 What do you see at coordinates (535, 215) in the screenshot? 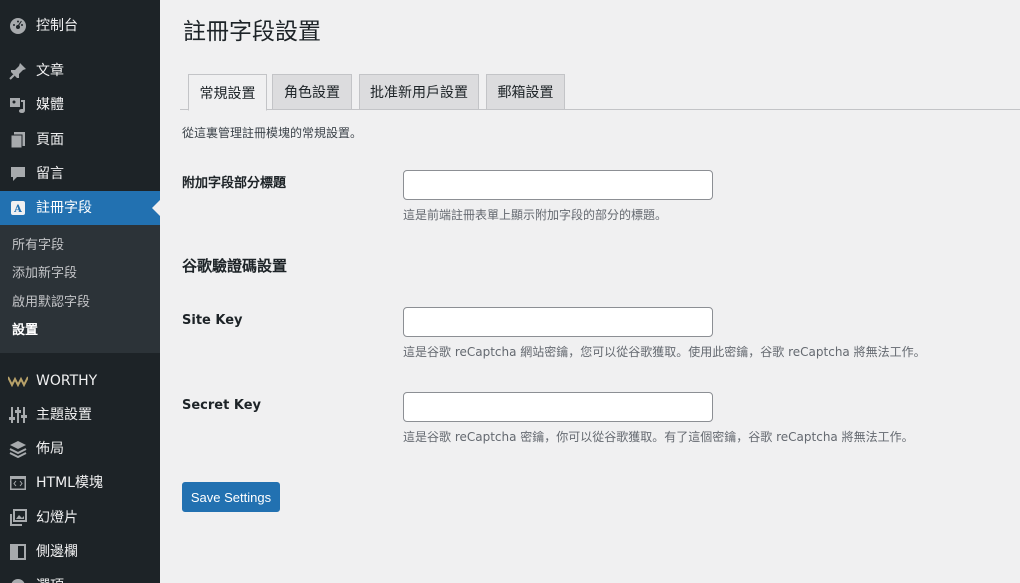
I see `section-title-help: 這是前端註冊表單上顯示附加字段的部分的標題。` at bounding box center [535, 215].